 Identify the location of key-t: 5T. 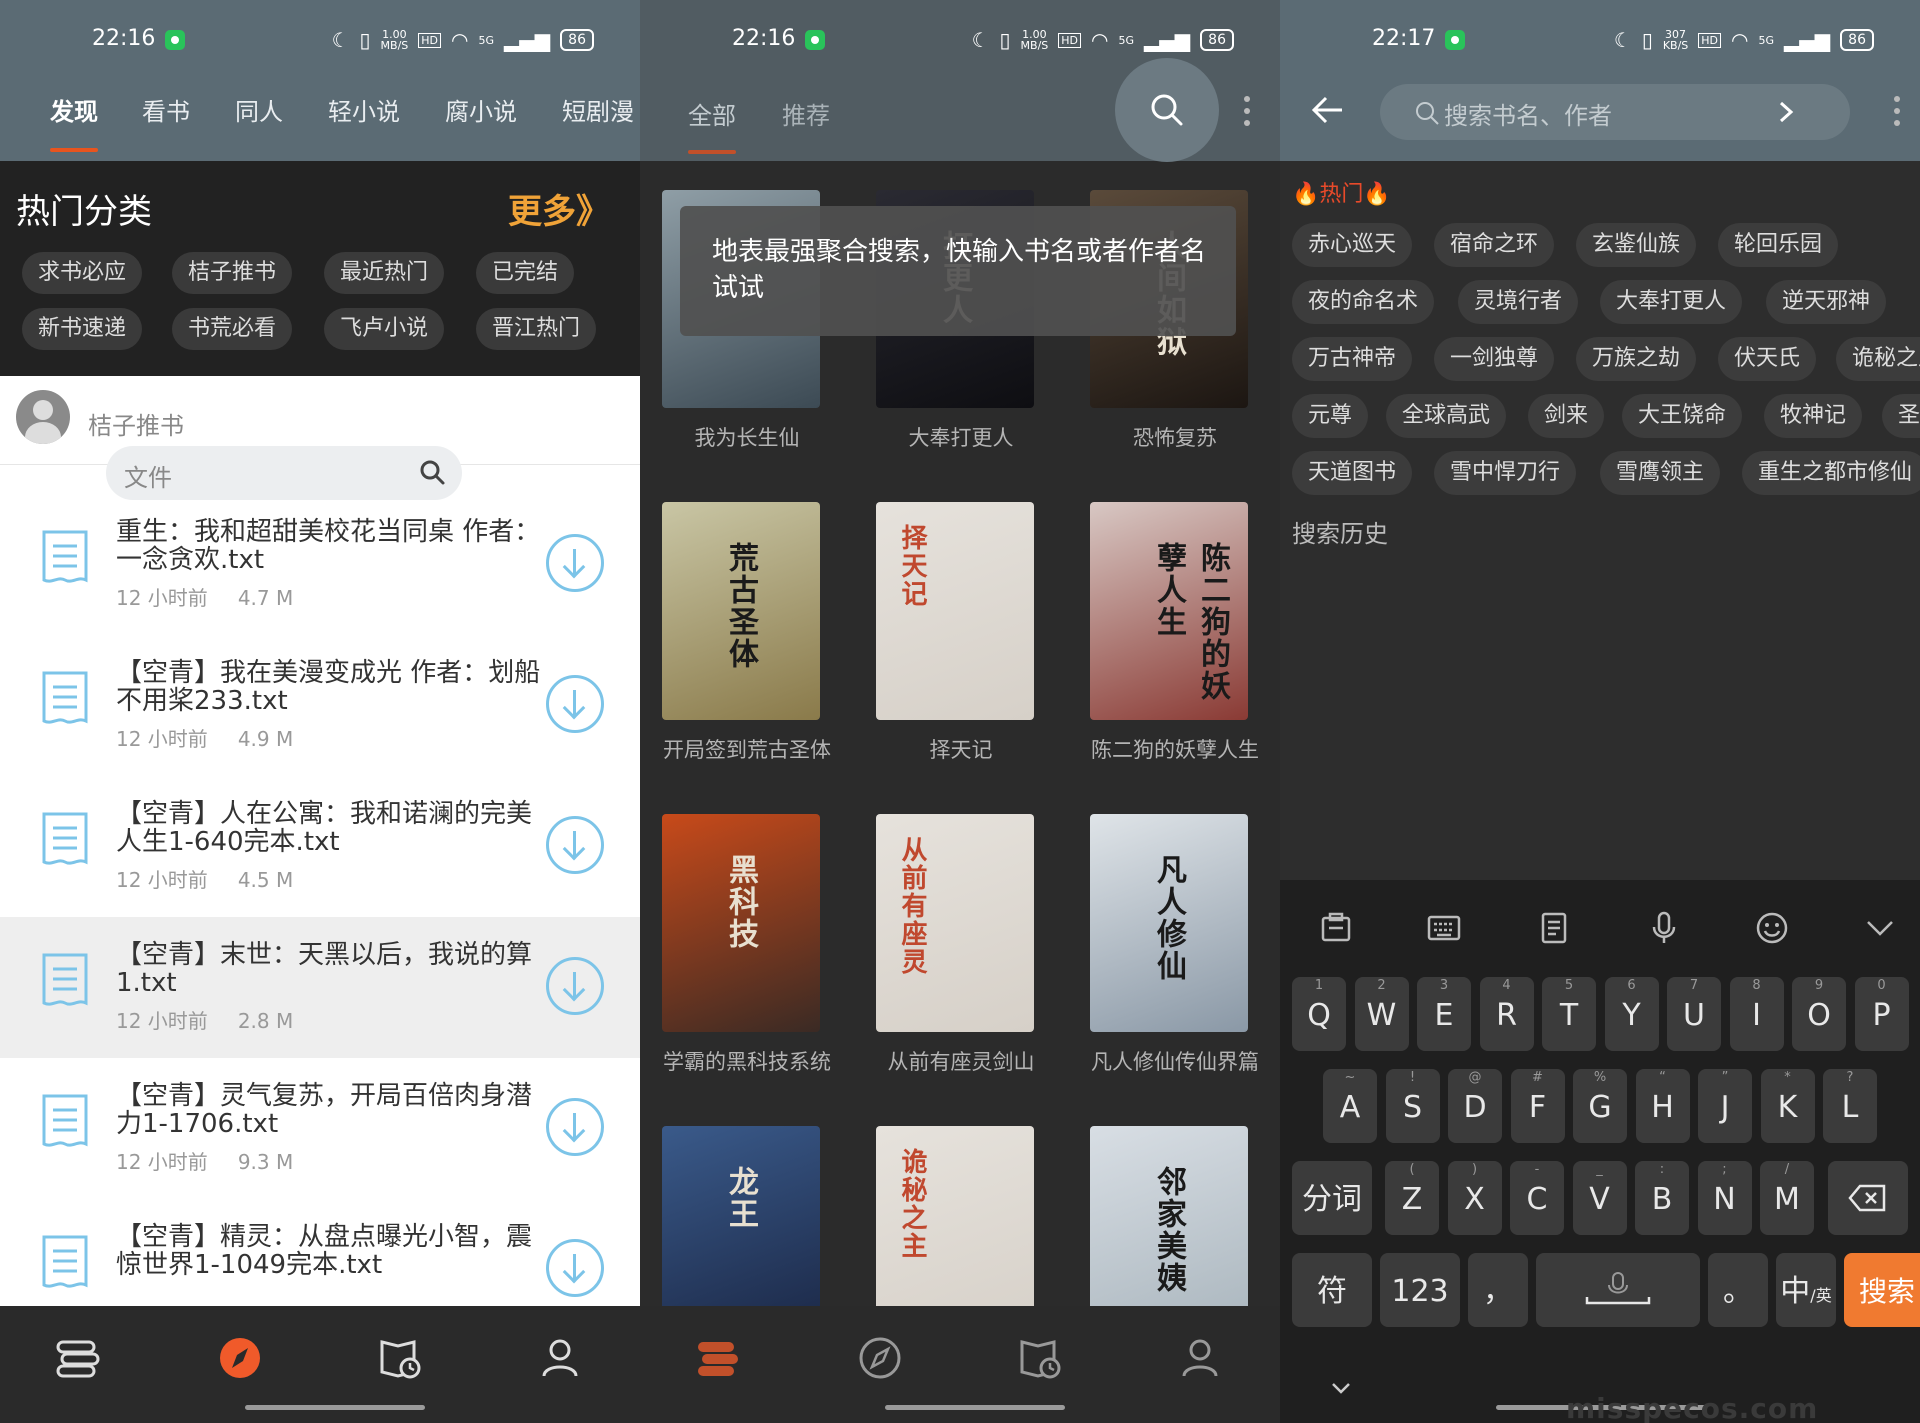
(1569, 1014).